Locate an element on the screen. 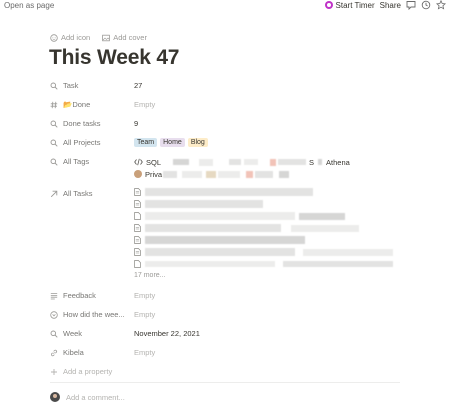  timer-icon is located at coordinates (328, 5).